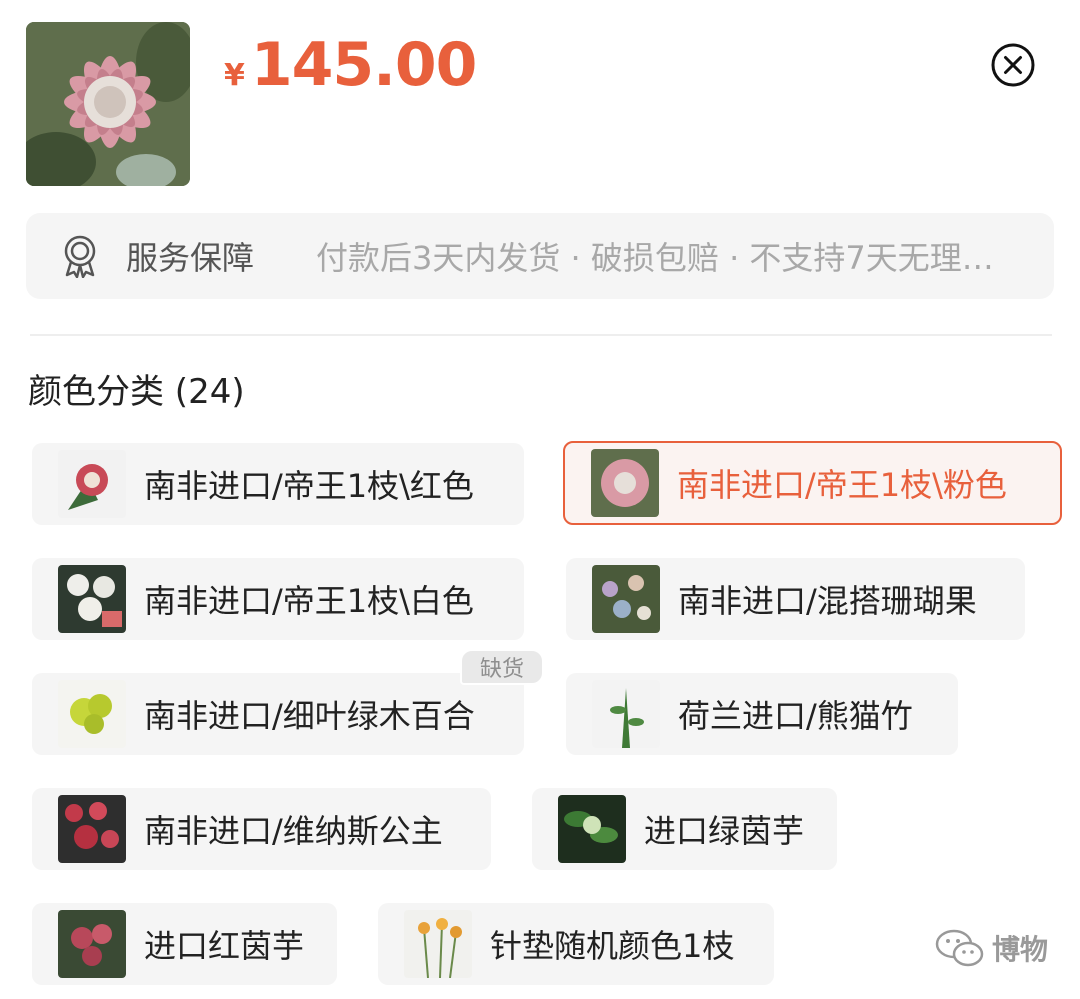  Describe the element at coordinates (364, 65) in the screenshot. I see `price-value: 145.00` at that location.